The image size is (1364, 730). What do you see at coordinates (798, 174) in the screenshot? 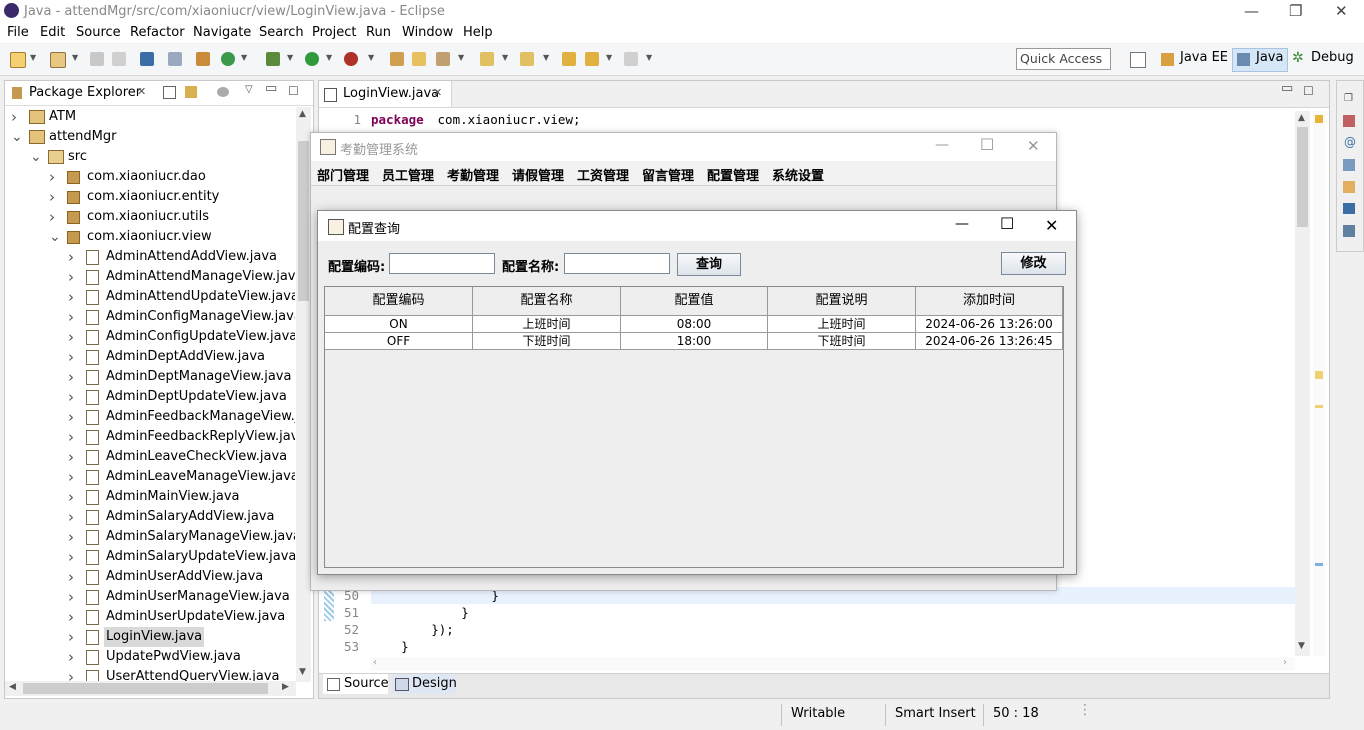
I see `app-menu-settings: 系统设置` at bounding box center [798, 174].